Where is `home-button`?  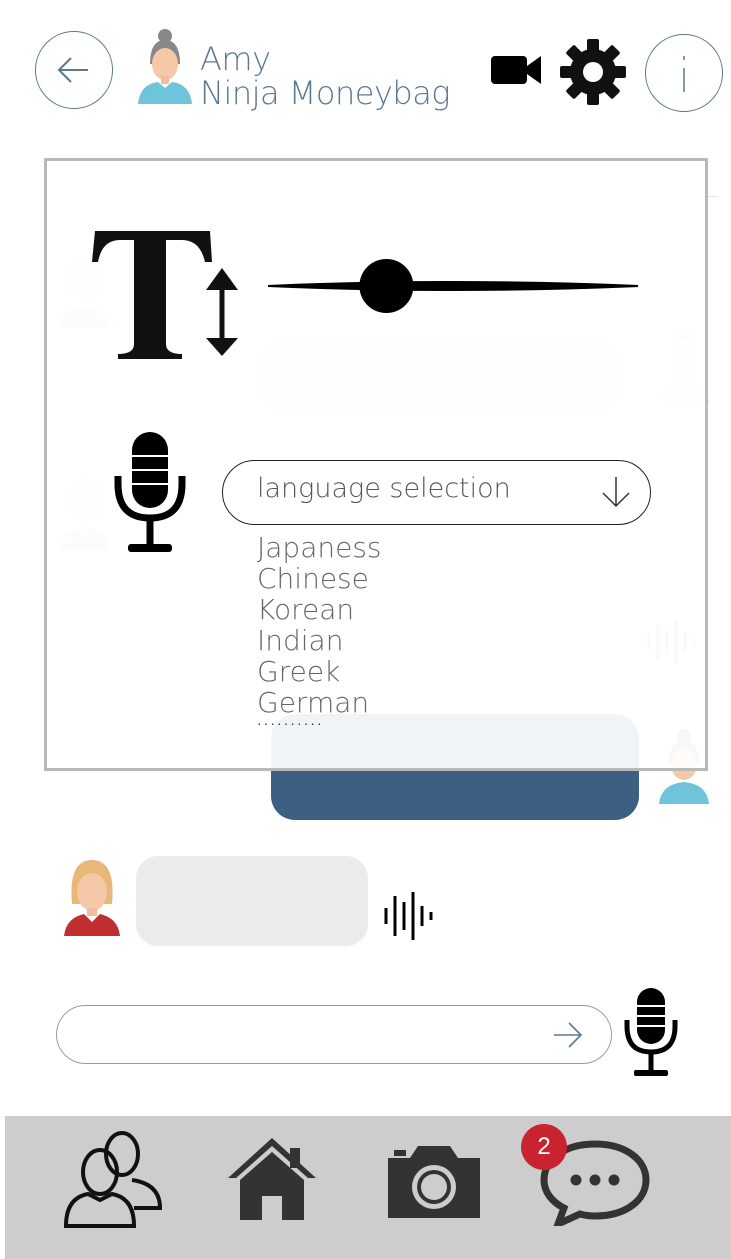
home-button is located at coordinates (272, 1181).